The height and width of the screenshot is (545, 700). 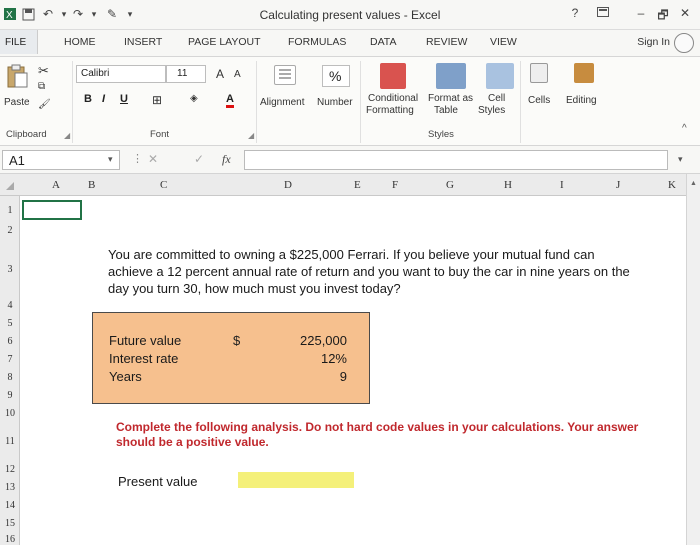 I want to click on row-header-3: 3, so click(x=10, y=269).